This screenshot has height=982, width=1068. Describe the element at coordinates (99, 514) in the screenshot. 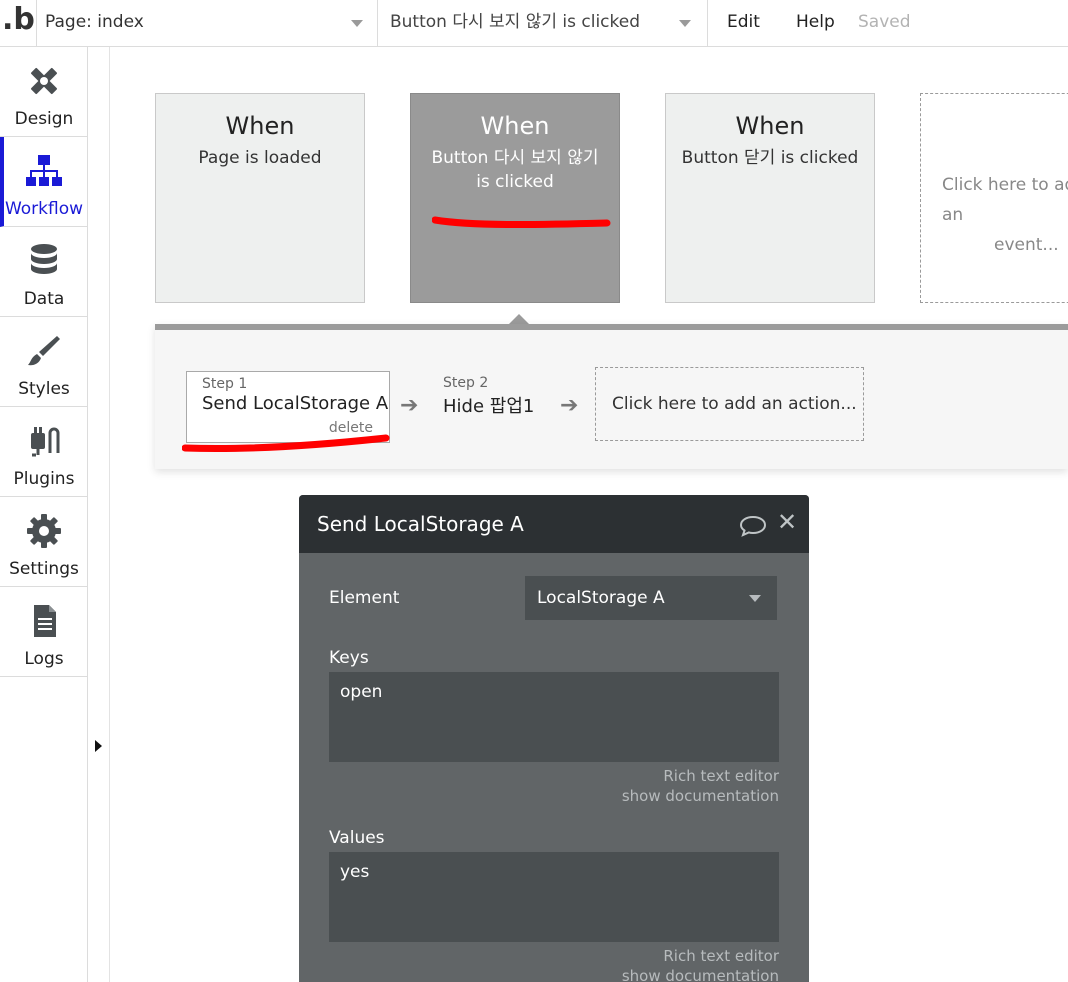

I see `sidebar-gutter` at that location.